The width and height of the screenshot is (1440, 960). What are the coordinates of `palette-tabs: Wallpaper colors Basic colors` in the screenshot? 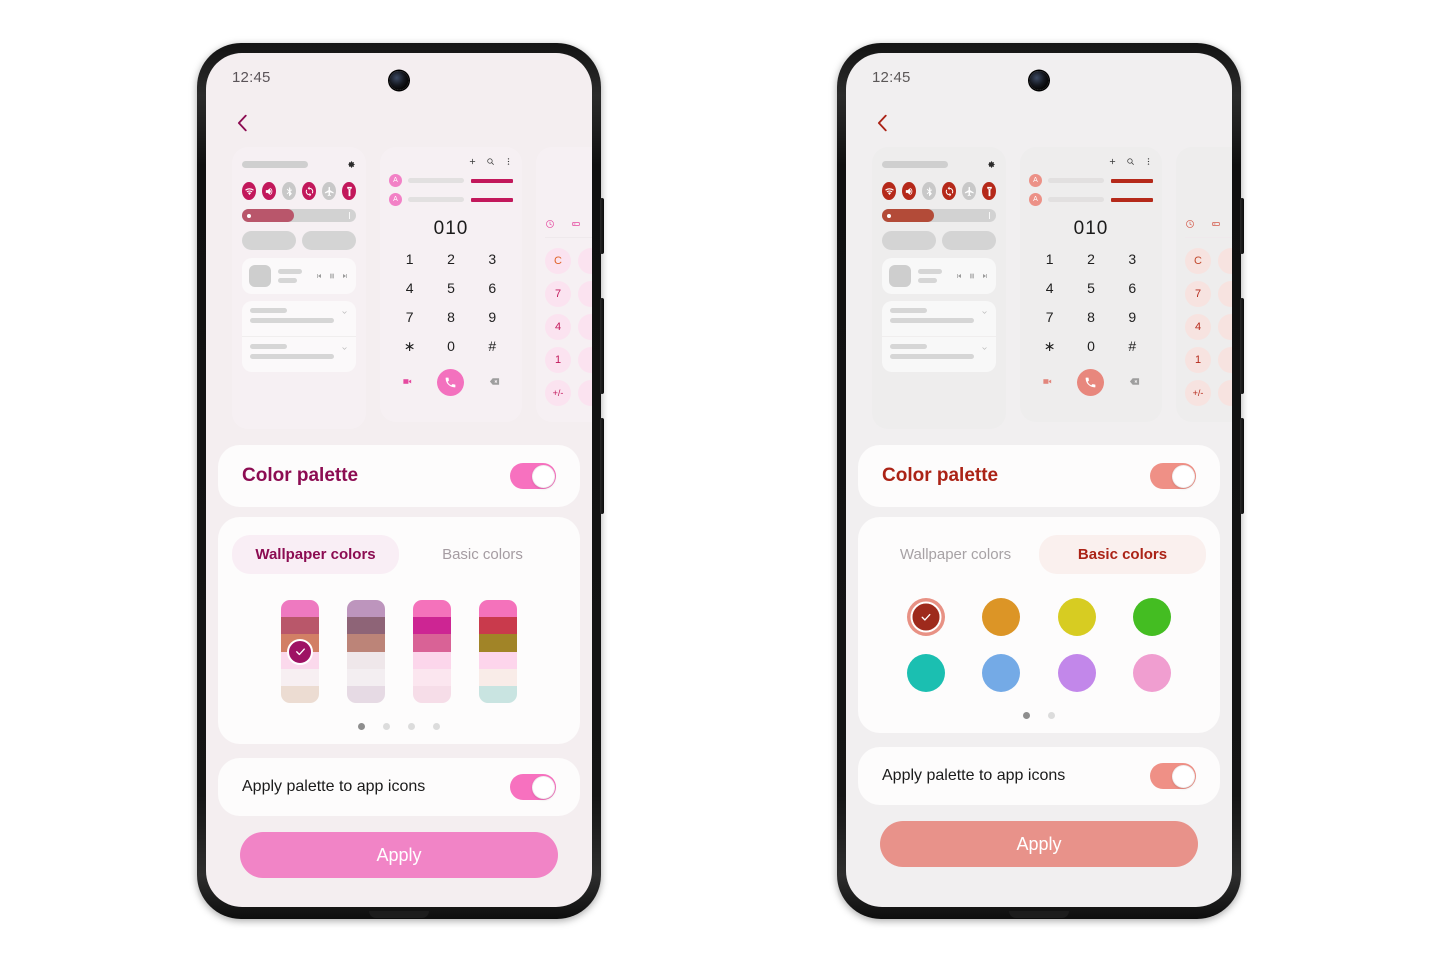 It's located at (1039, 554).